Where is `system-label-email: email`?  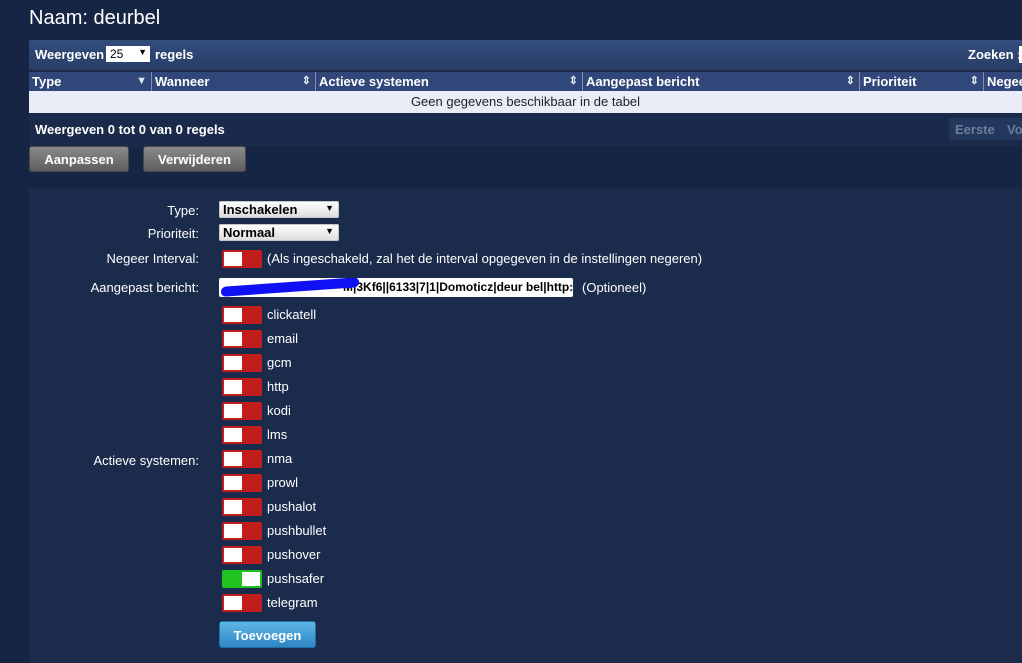 system-label-email: email is located at coordinates (283, 338).